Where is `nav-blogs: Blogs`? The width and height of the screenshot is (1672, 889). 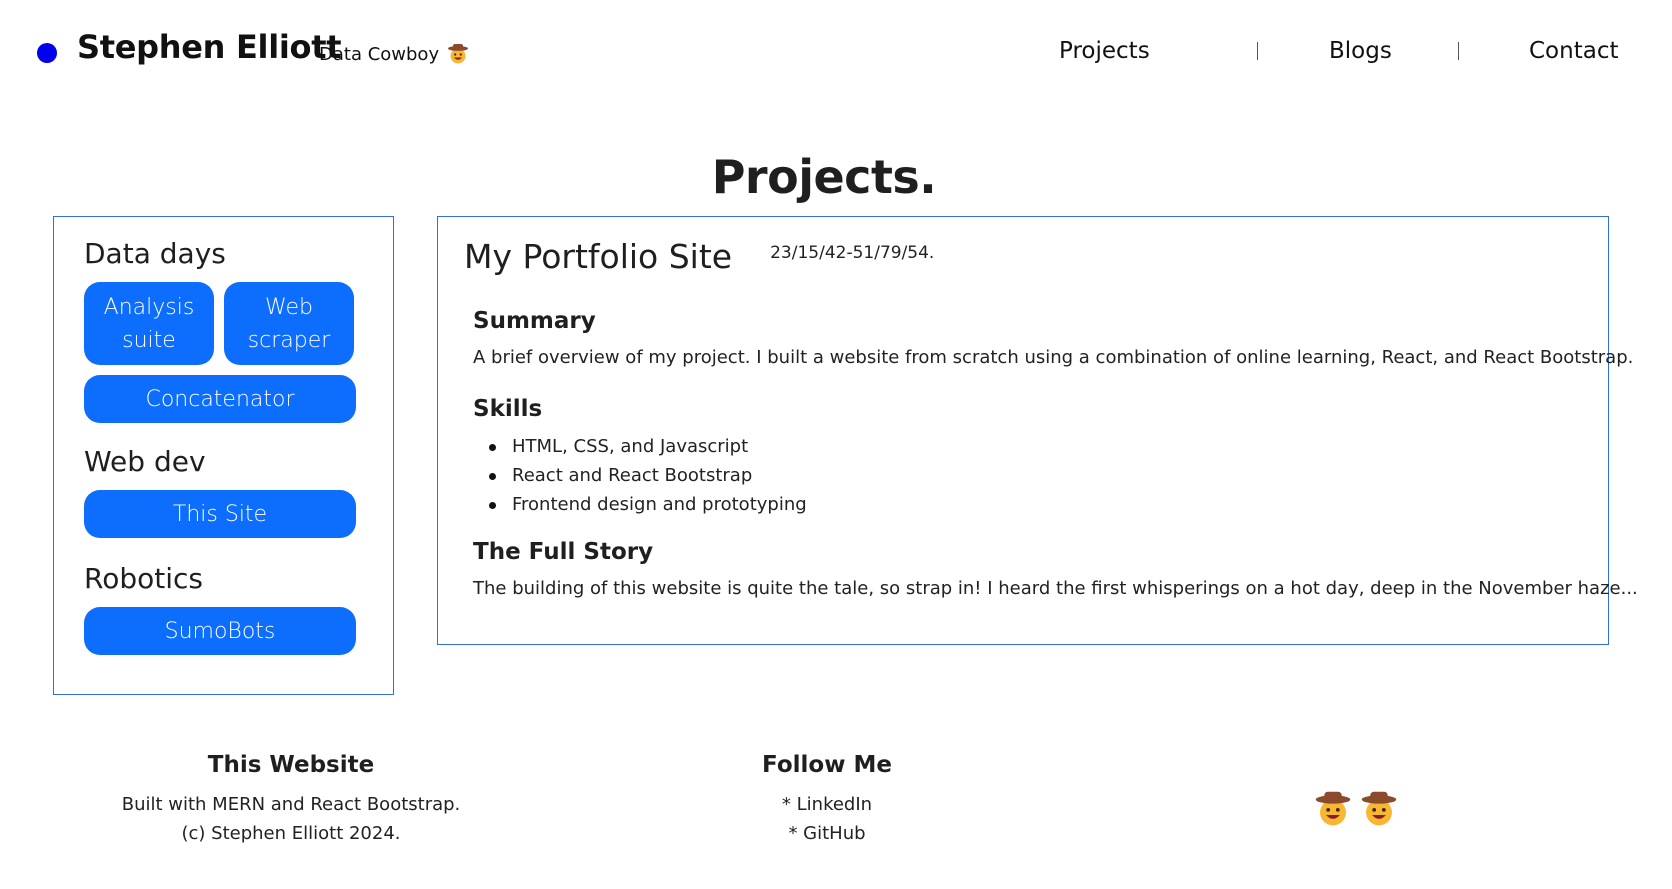 nav-blogs: Blogs is located at coordinates (1360, 51).